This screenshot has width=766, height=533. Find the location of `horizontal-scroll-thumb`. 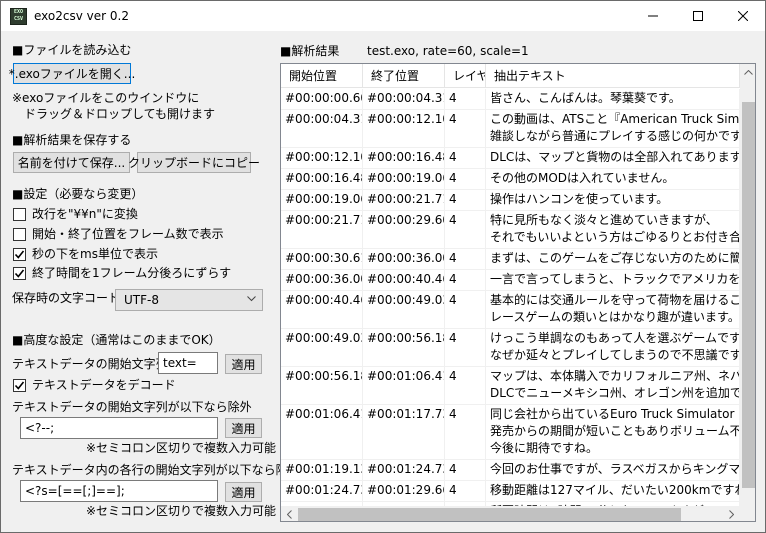

horizontal-scroll-thumb is located at coordinates (489, 514).